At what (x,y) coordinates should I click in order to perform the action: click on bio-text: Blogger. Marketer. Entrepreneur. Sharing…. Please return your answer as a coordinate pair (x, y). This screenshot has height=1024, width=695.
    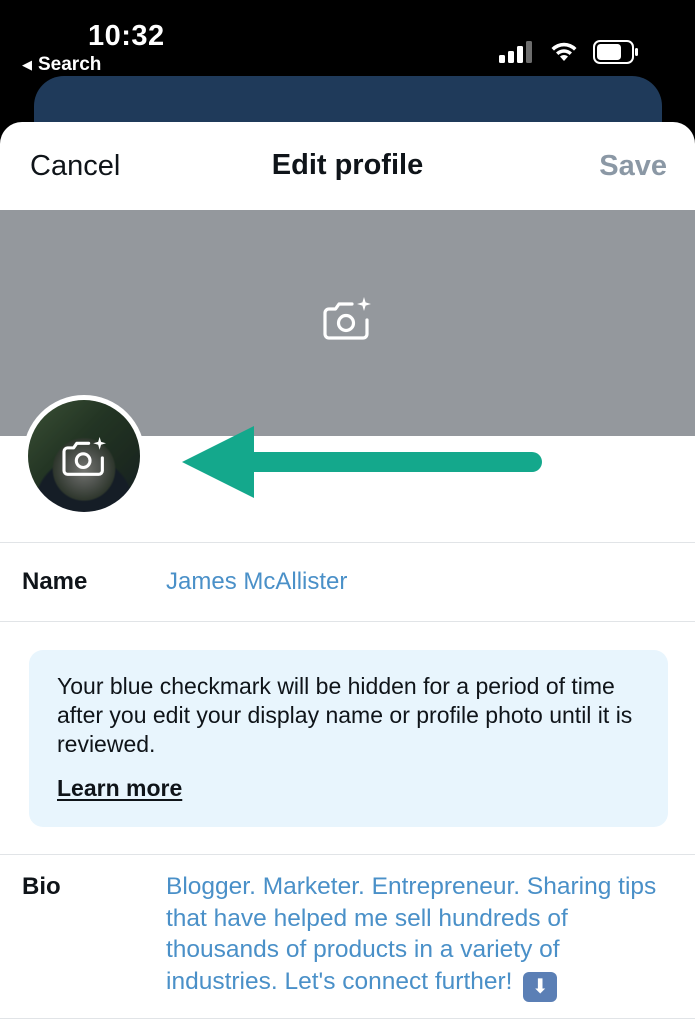
    Looking at the image, I should click on (411, 934).